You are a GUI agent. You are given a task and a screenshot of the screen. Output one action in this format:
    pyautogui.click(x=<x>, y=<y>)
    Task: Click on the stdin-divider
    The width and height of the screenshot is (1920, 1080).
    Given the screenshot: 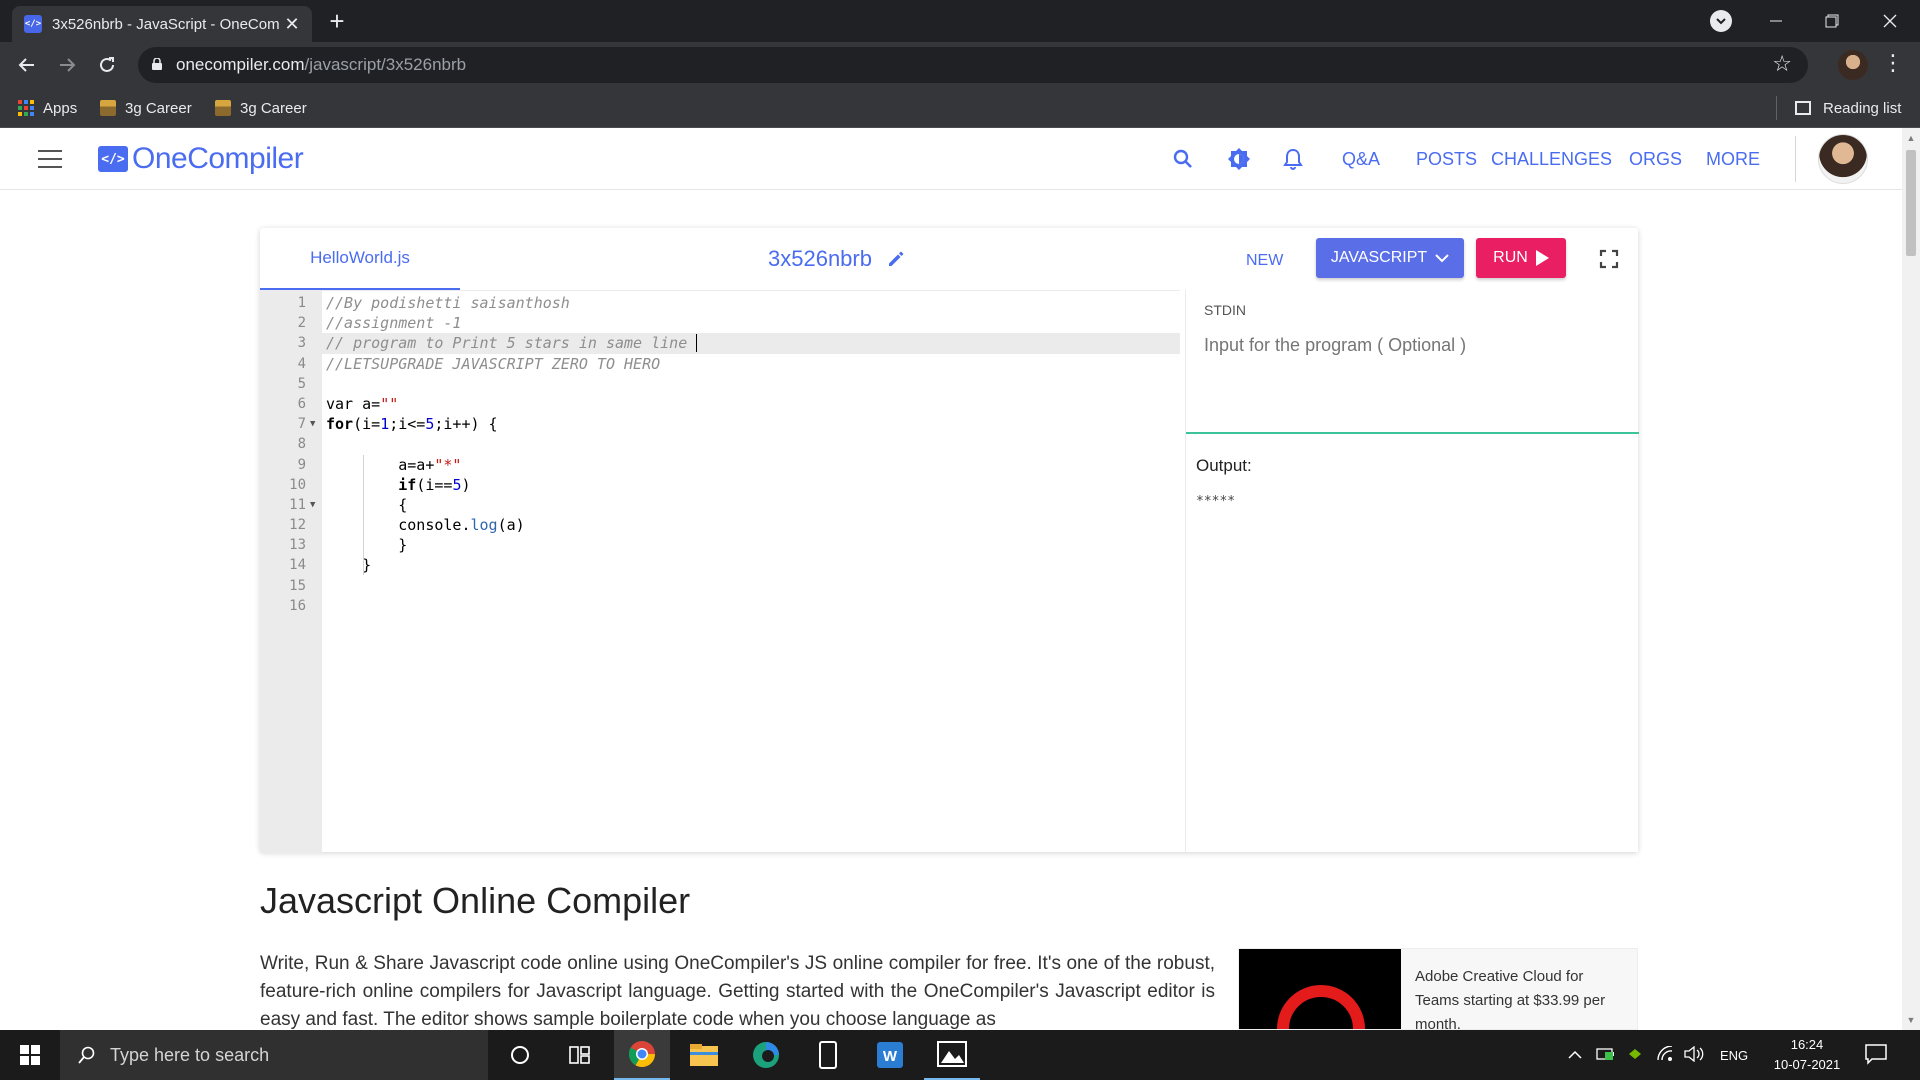 What is the action you would take?
    pyautogui.click(x=1412, y=433)
    